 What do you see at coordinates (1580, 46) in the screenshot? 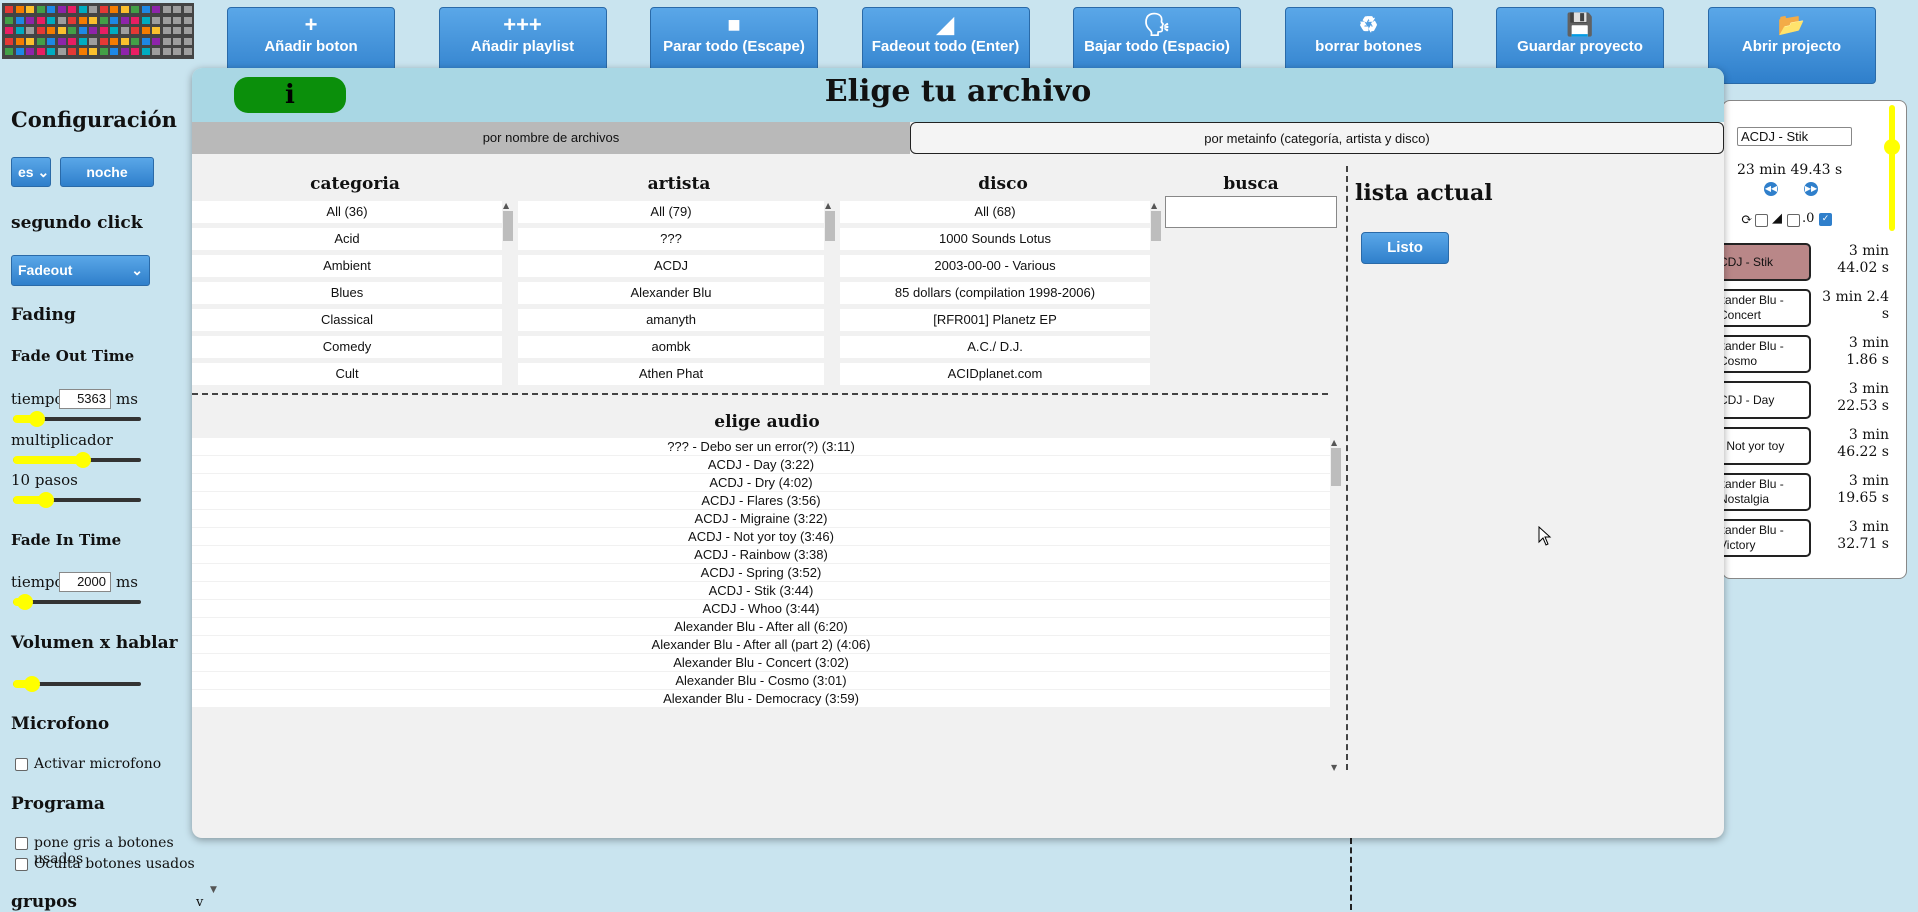
I see `toolbar-button-label: Guardar proyecto` at bounding box center [1580, 46].